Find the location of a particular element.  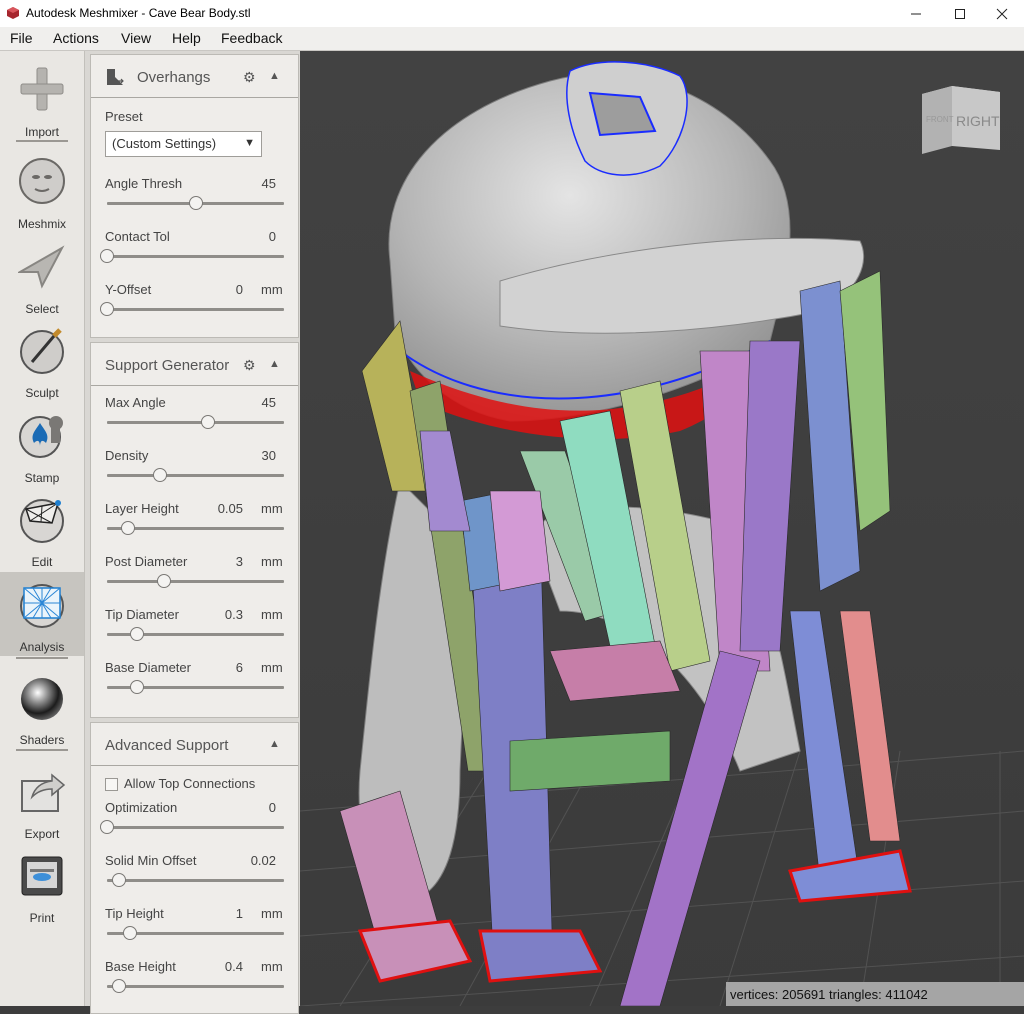

solid-min-offset-slider-track is located at coordinates (195, 880).